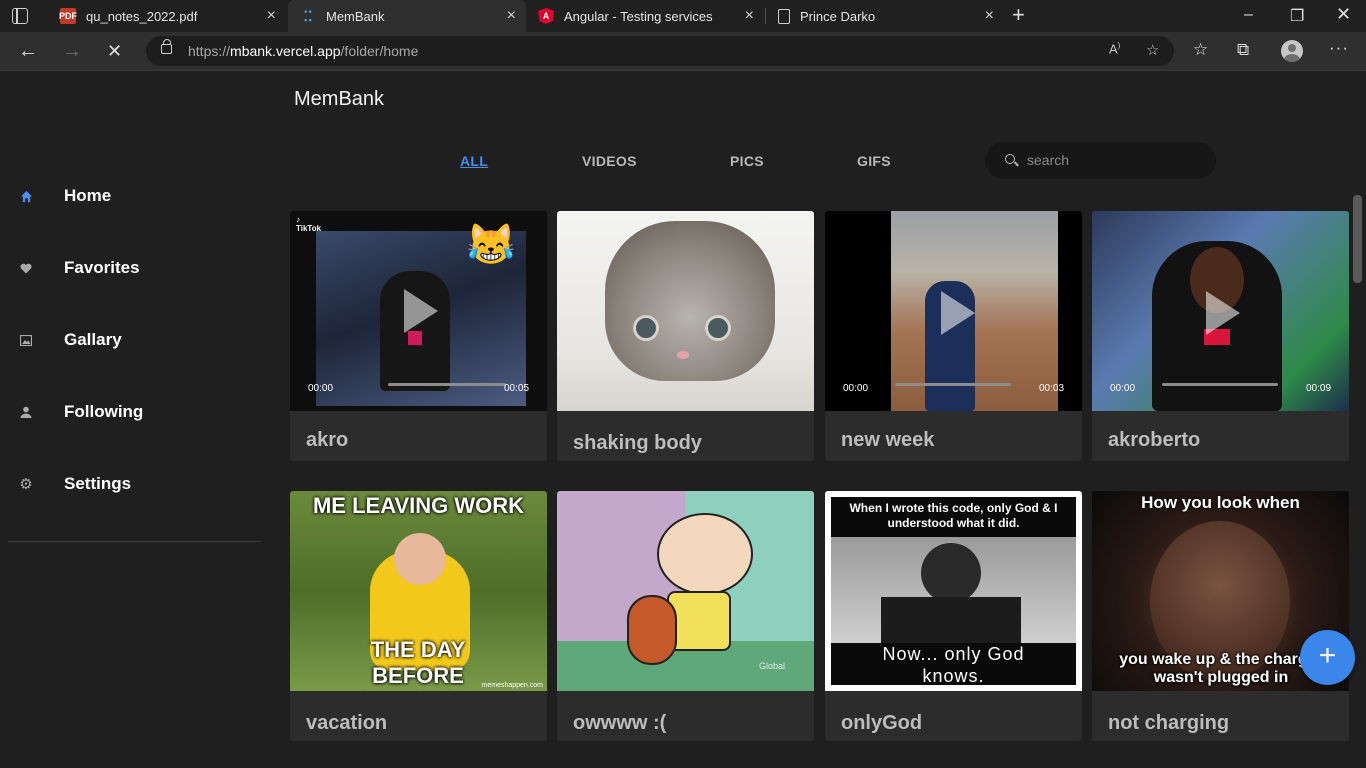  Describe the element at coordinates (517, 388) in the screenshot. I see `video-total-time: 00:05` at that location.